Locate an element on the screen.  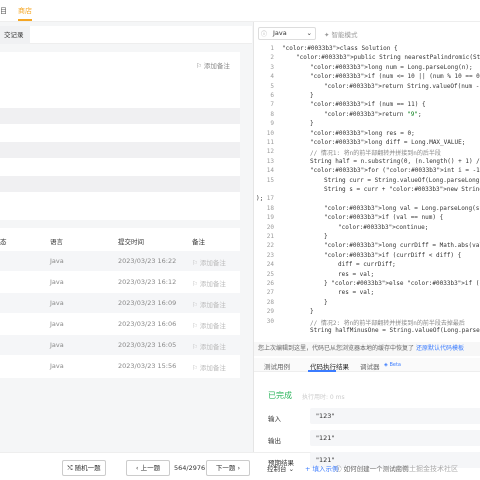
col-language: 语言 is located at coordinates (56, 242).